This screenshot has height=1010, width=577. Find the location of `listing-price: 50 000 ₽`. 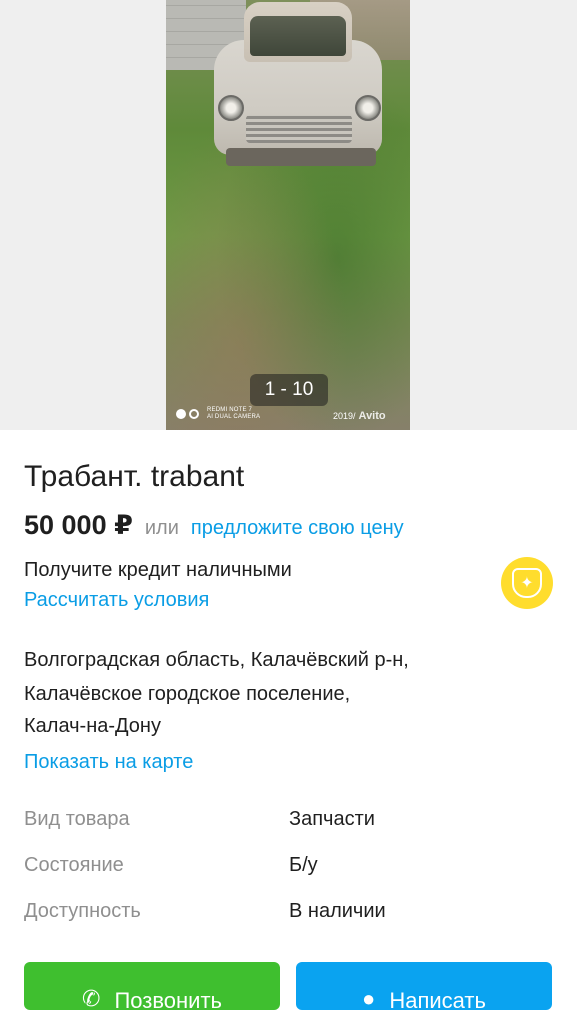

listing-price: 50 000 ₽ is located at coordinates (78, 525).